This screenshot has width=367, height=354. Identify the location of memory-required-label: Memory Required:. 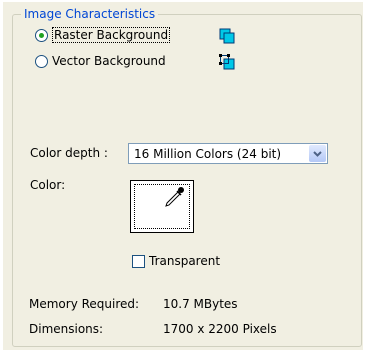
(84, 304).